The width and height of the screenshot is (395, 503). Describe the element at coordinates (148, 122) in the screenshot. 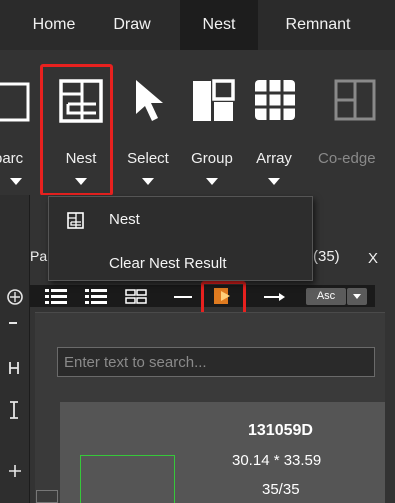

I see `select-tool-button: Select` at that location.